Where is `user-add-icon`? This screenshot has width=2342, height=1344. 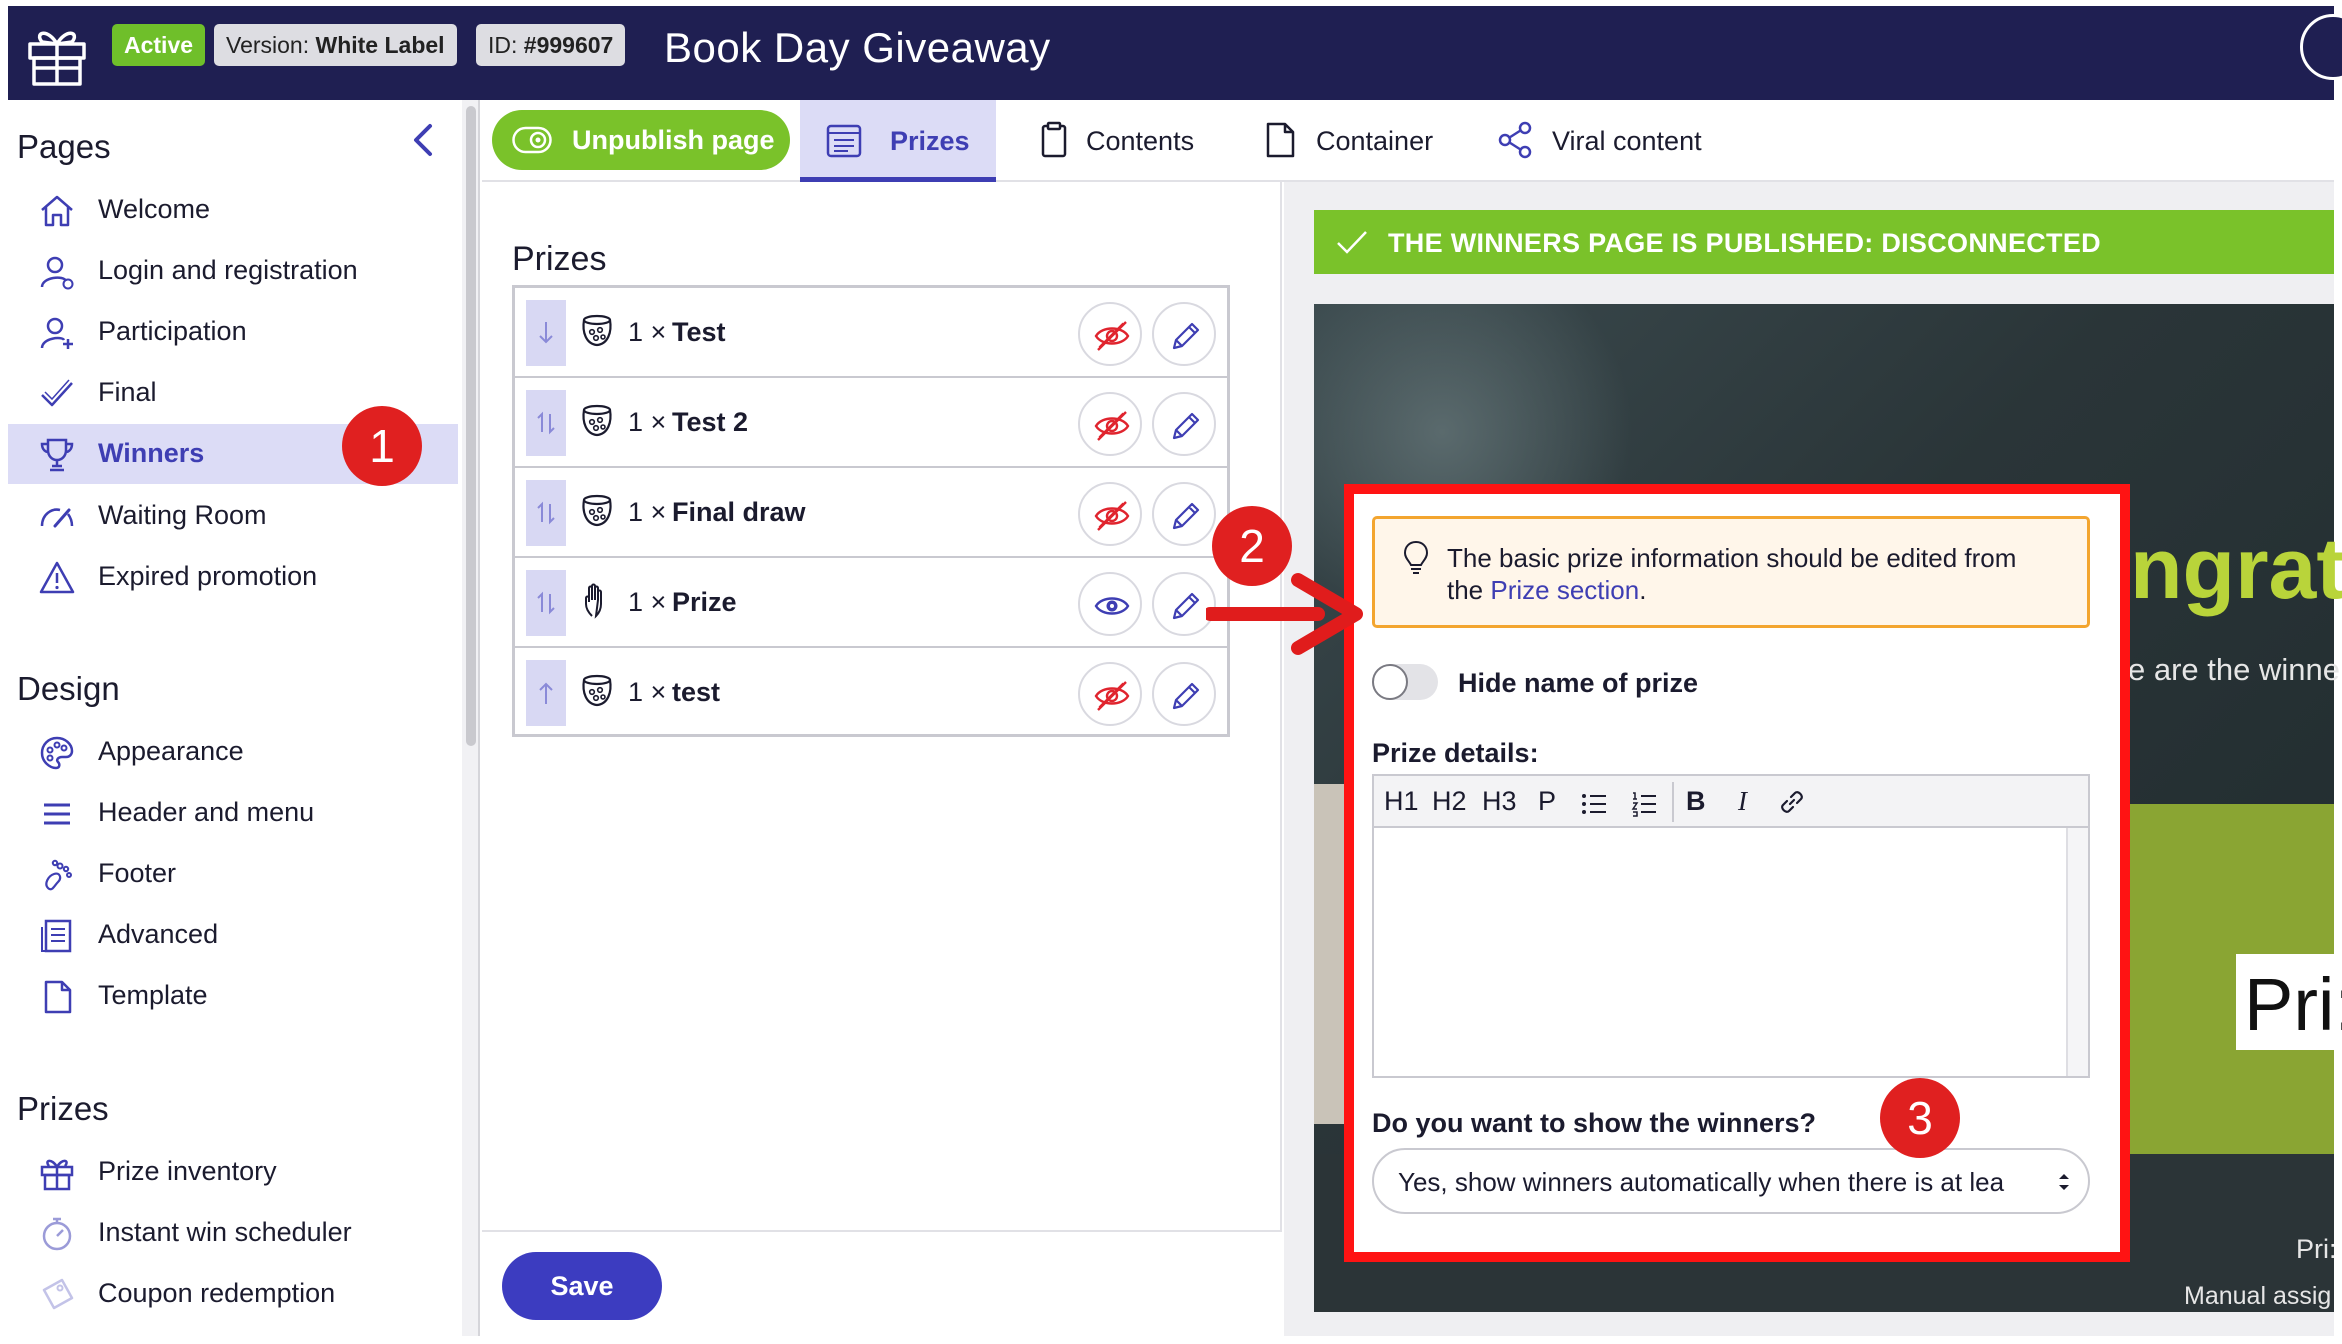 user-add-icon is located at coordinates (56, 333).